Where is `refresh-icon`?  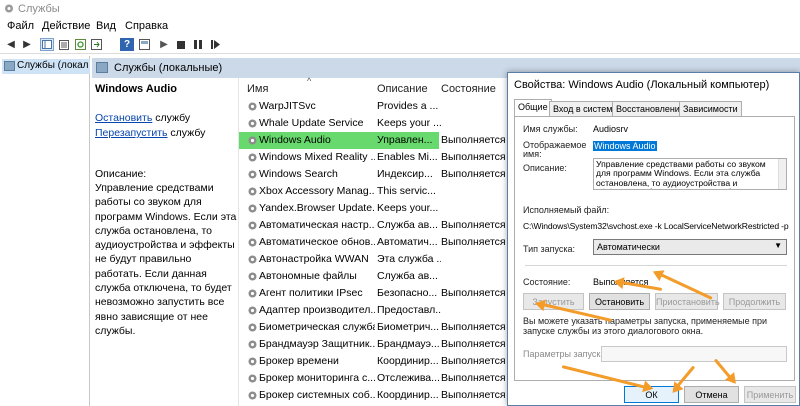
refresh-icon is located at coordinates (80, 44).